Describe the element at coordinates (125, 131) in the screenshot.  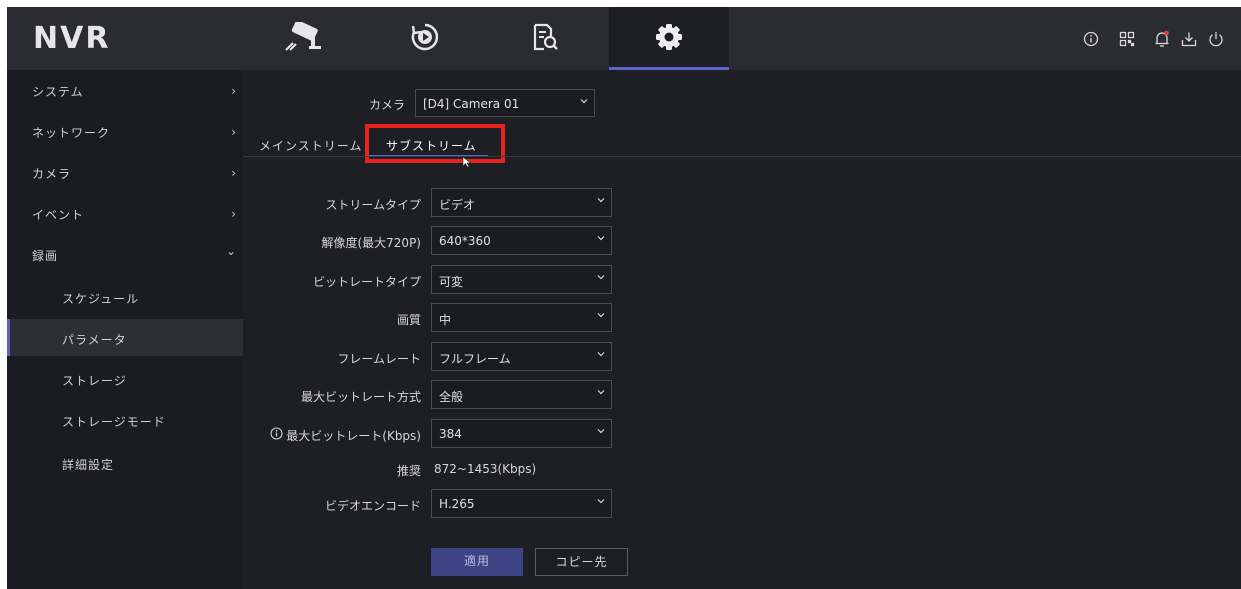
I see `sidebar-item-network: ネットワーク ›` at that location.